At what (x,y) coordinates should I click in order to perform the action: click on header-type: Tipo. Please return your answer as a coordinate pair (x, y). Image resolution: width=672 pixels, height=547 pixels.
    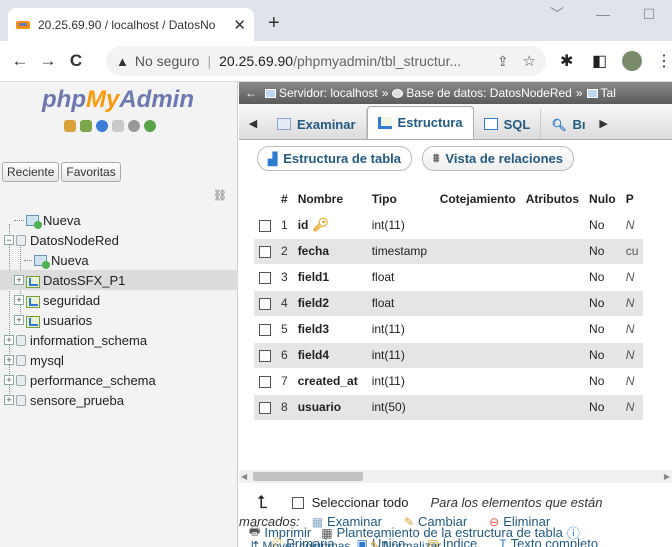
    Looking at the image, I should click on (401, 199).